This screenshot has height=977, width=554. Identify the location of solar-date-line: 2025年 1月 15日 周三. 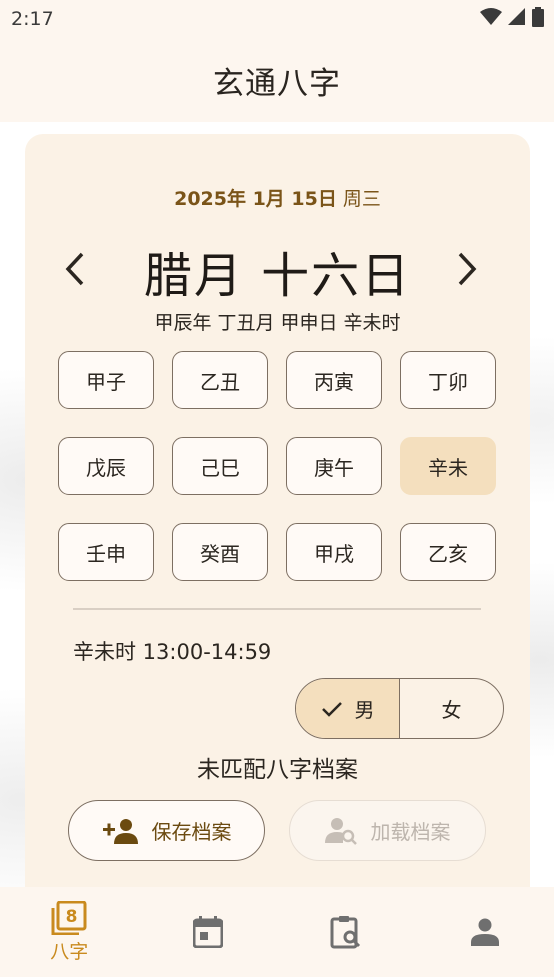
(277, 197).